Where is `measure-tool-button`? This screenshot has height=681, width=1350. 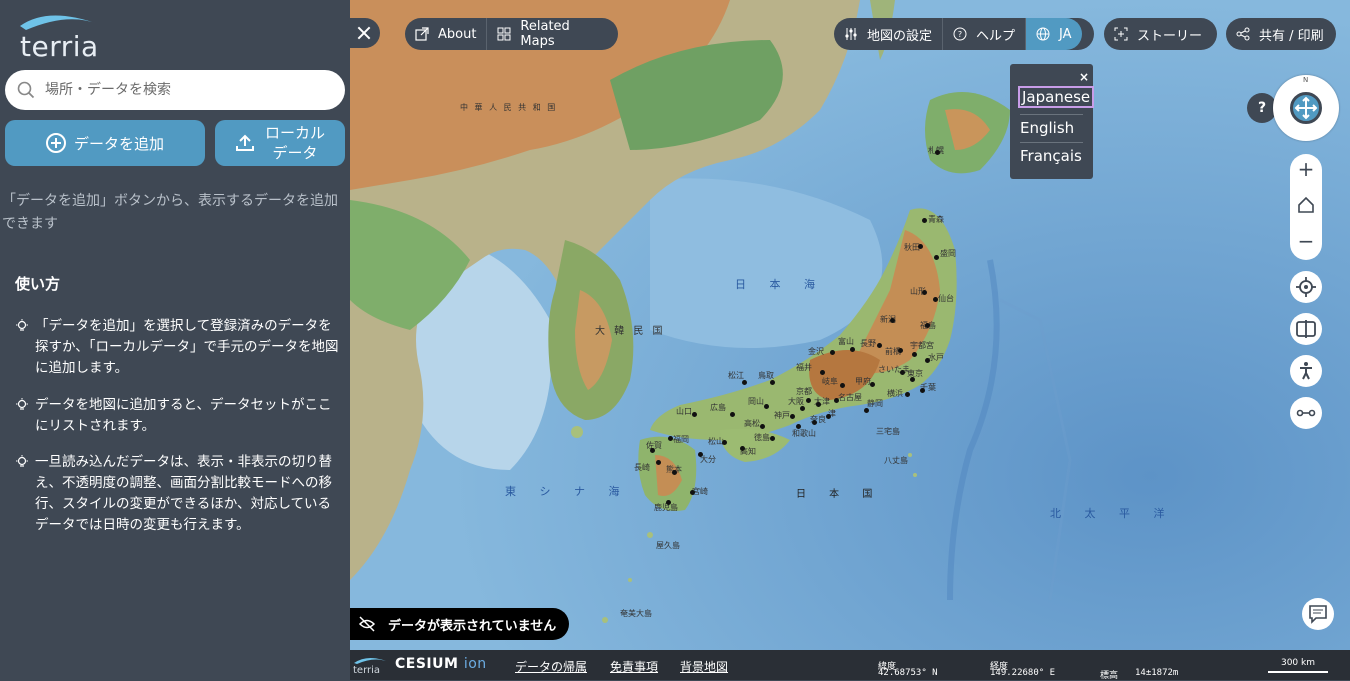 measure-tool-button is located at coordinates (1306, 413).